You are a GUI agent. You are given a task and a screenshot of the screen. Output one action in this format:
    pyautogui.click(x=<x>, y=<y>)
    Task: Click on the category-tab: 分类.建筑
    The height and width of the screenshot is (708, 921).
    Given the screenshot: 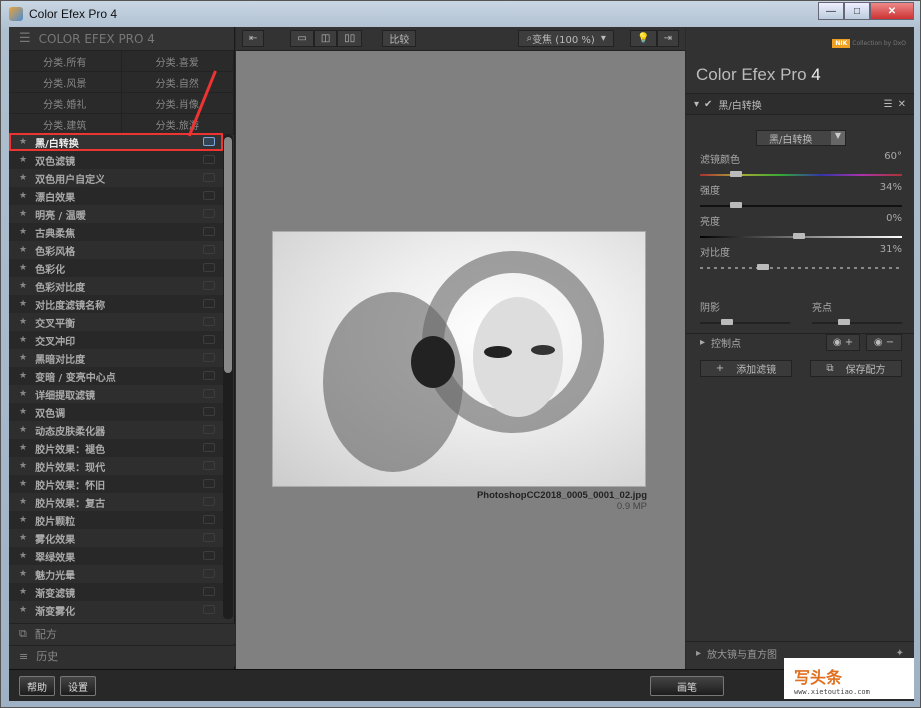 What is the action you would take?
    pyautogui.click(x=65, y=124)
    